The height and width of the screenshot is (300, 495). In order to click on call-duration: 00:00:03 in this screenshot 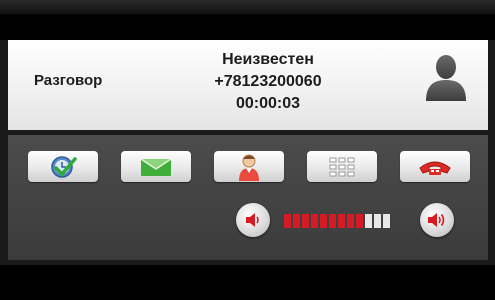, I will do `click(268, 103)`.